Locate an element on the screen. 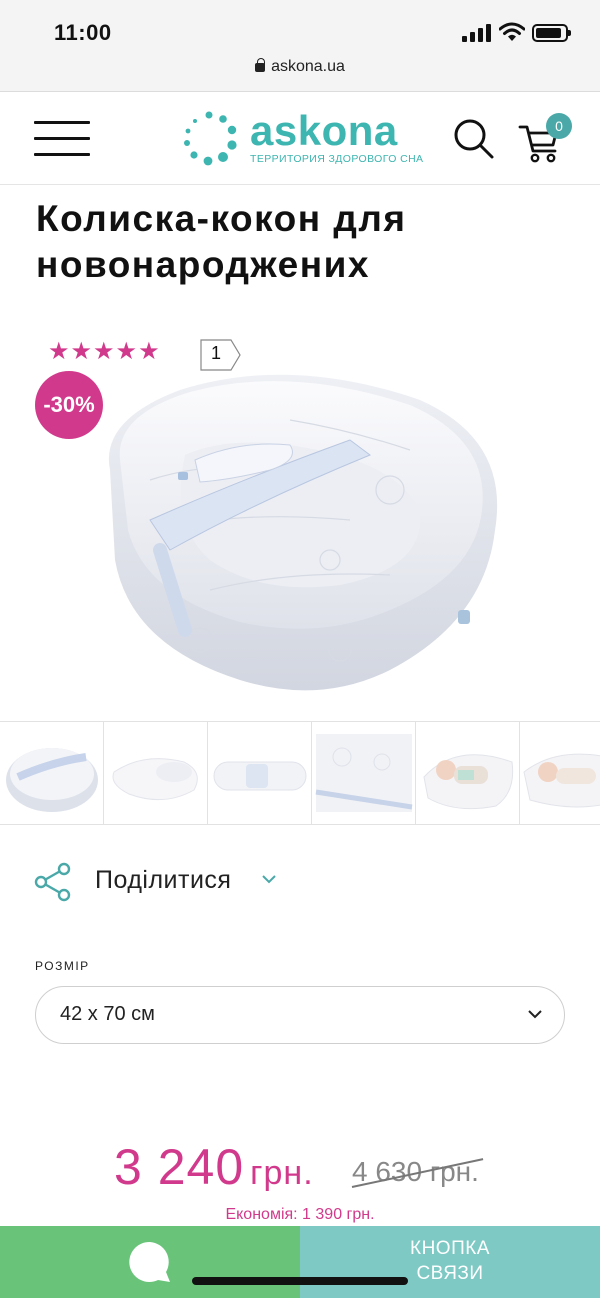 This screenshot has width=600, height=1298. site-header: askona ТЕРРИТОРИЯ ЗДОРОВОГО СНА 0 is located at coordinates (300, 139).